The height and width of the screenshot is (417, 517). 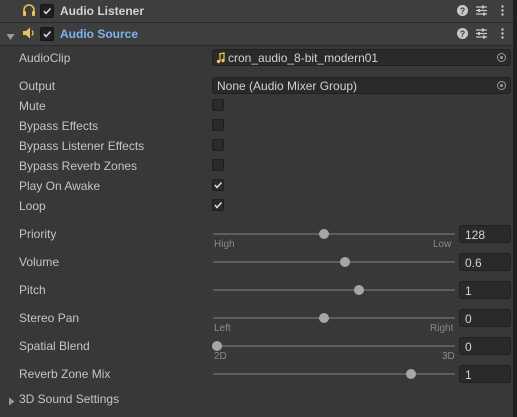 What do you see at coordinates (39, 262) in the screenshot?
I see `volume-label: Volume` at bounding box center [39, 262].